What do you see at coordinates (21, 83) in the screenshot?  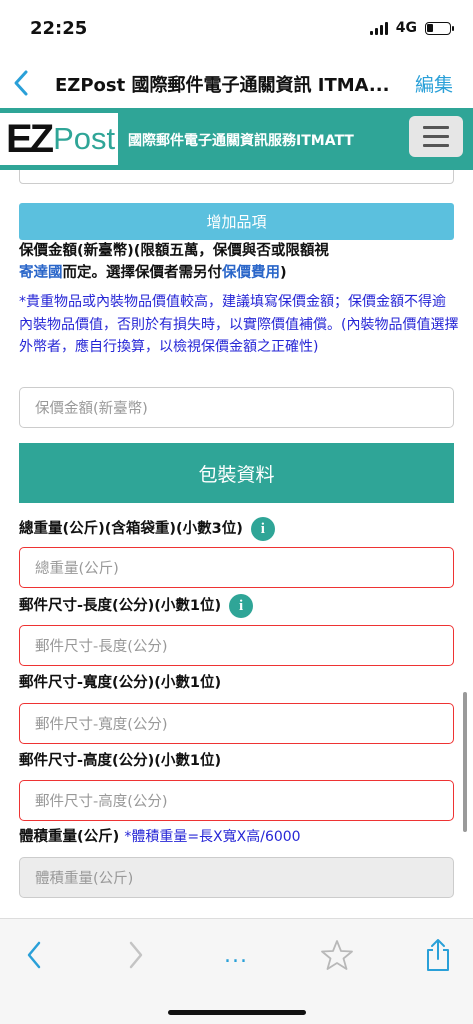 I see `back-chevron-icon` at bounding box center [21, 83].